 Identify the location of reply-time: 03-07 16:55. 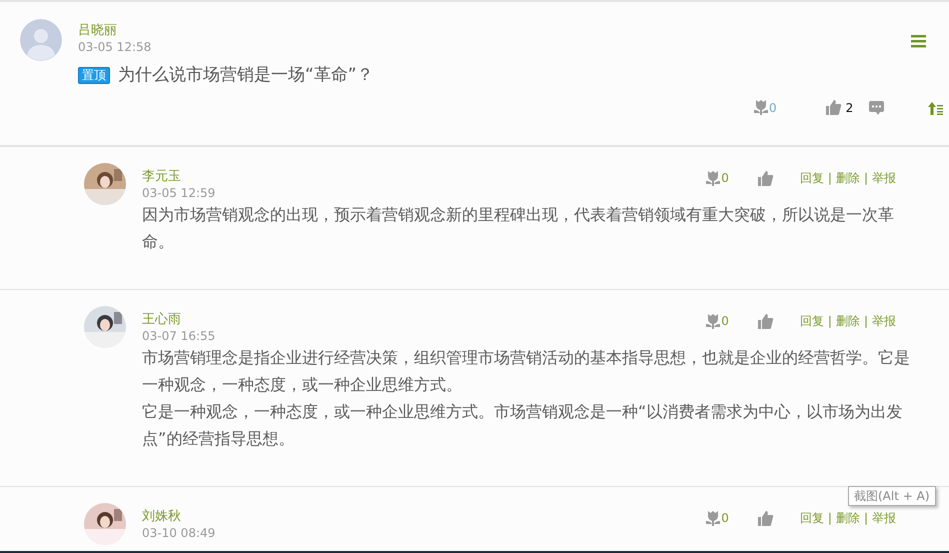
(179, 336).